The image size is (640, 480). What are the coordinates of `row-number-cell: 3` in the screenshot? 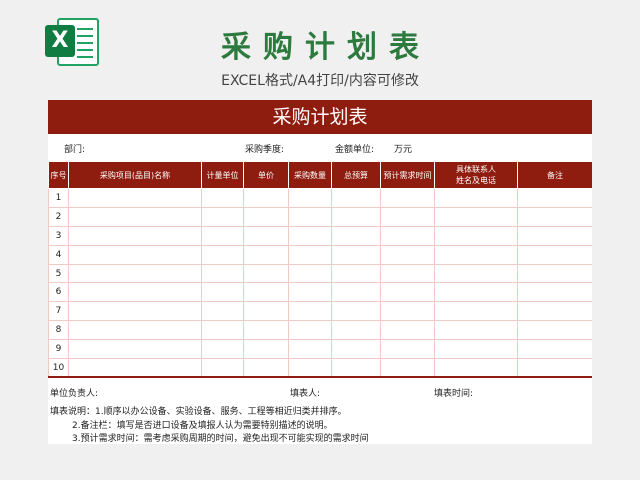 It's located at (58, 235).